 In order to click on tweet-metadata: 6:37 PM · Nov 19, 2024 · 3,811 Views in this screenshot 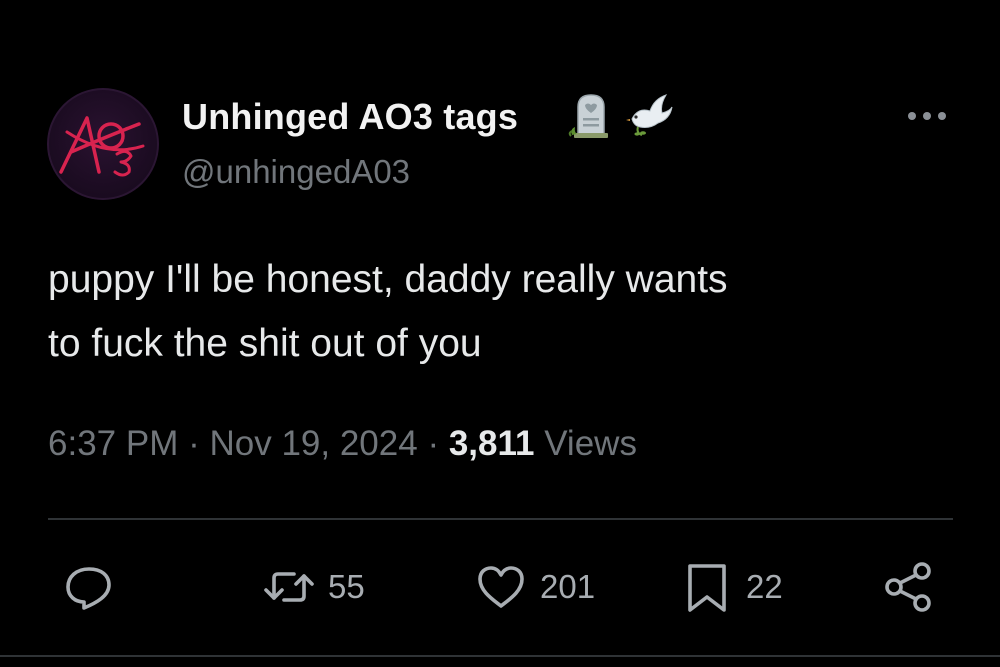, I will do `click(342, 444)`.